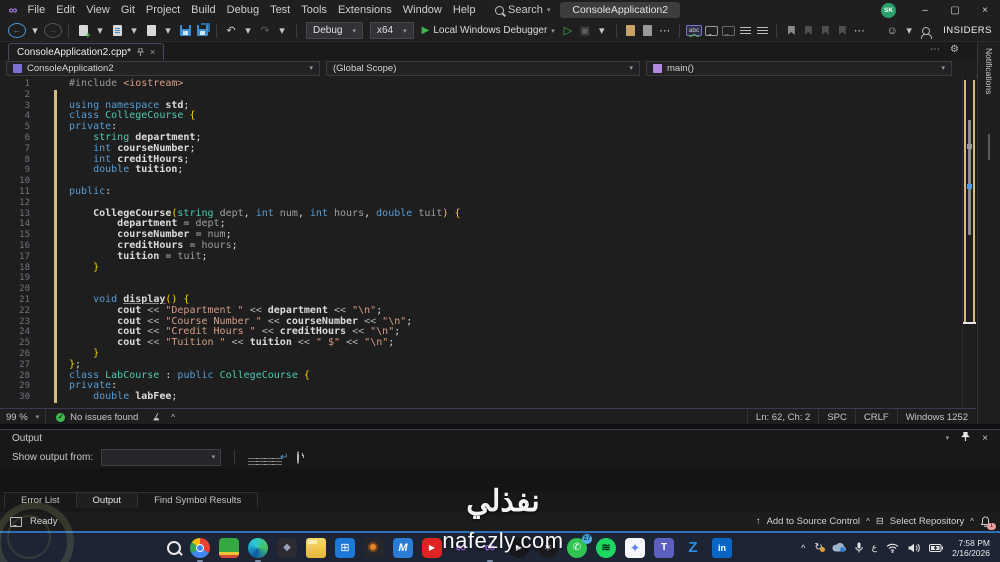 The height and width of the screenshot is (562, 1000). Describe the element at coordinates (762, 31) in the screenshot. I see `increase-indent-icon` at that location.